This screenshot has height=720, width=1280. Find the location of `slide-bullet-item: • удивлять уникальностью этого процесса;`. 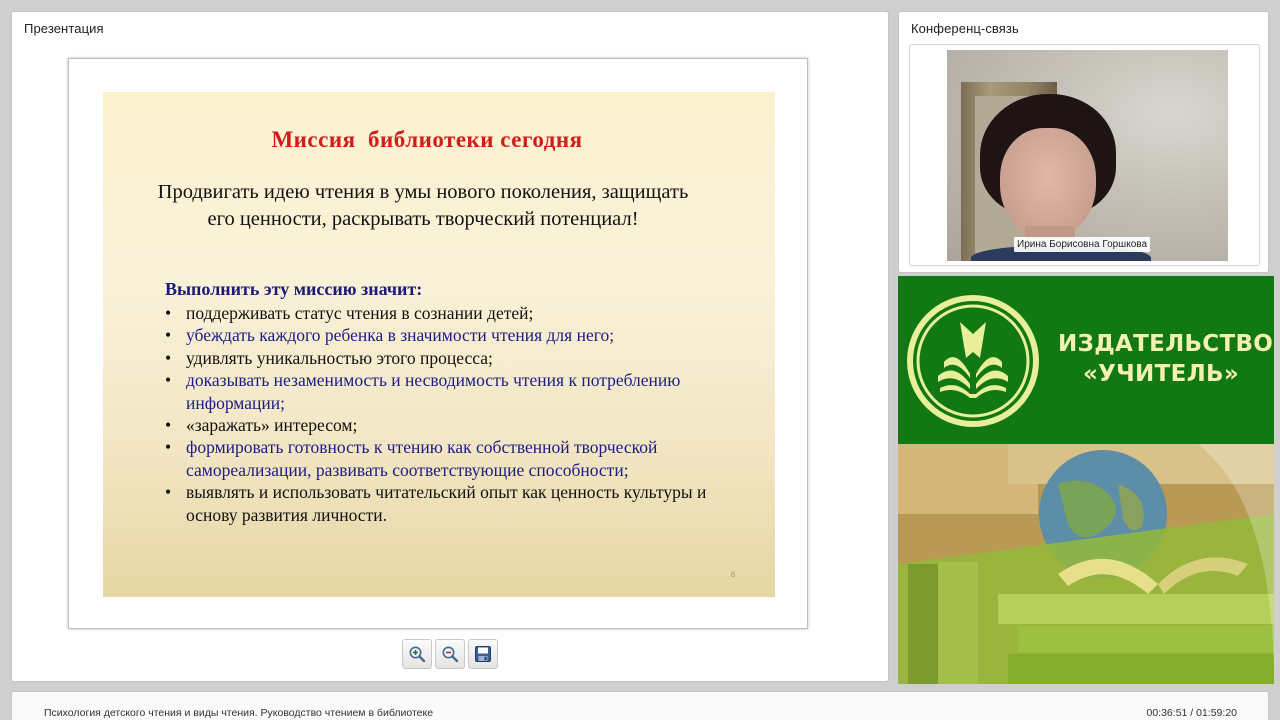

slide-bullet-item: • удивлять уникальностью этого процесса; is located at coordinates (450, 358).